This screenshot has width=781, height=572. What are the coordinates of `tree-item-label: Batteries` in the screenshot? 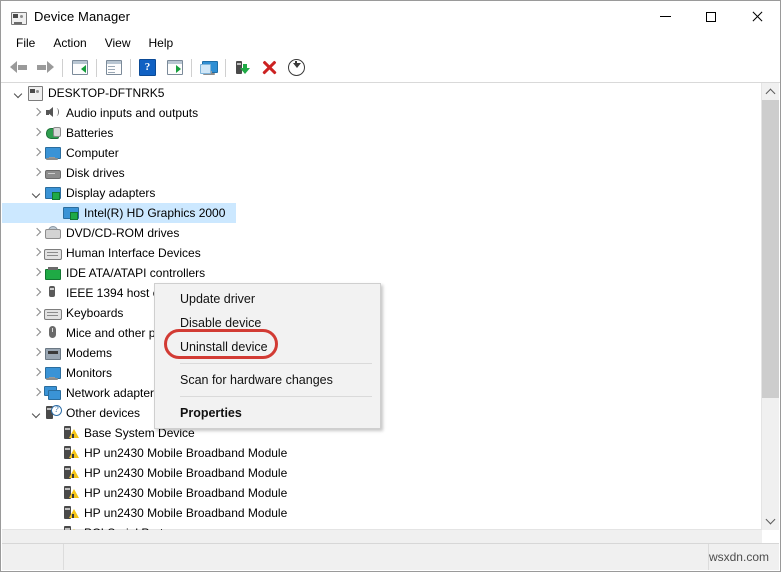 It's located at (90, 132).